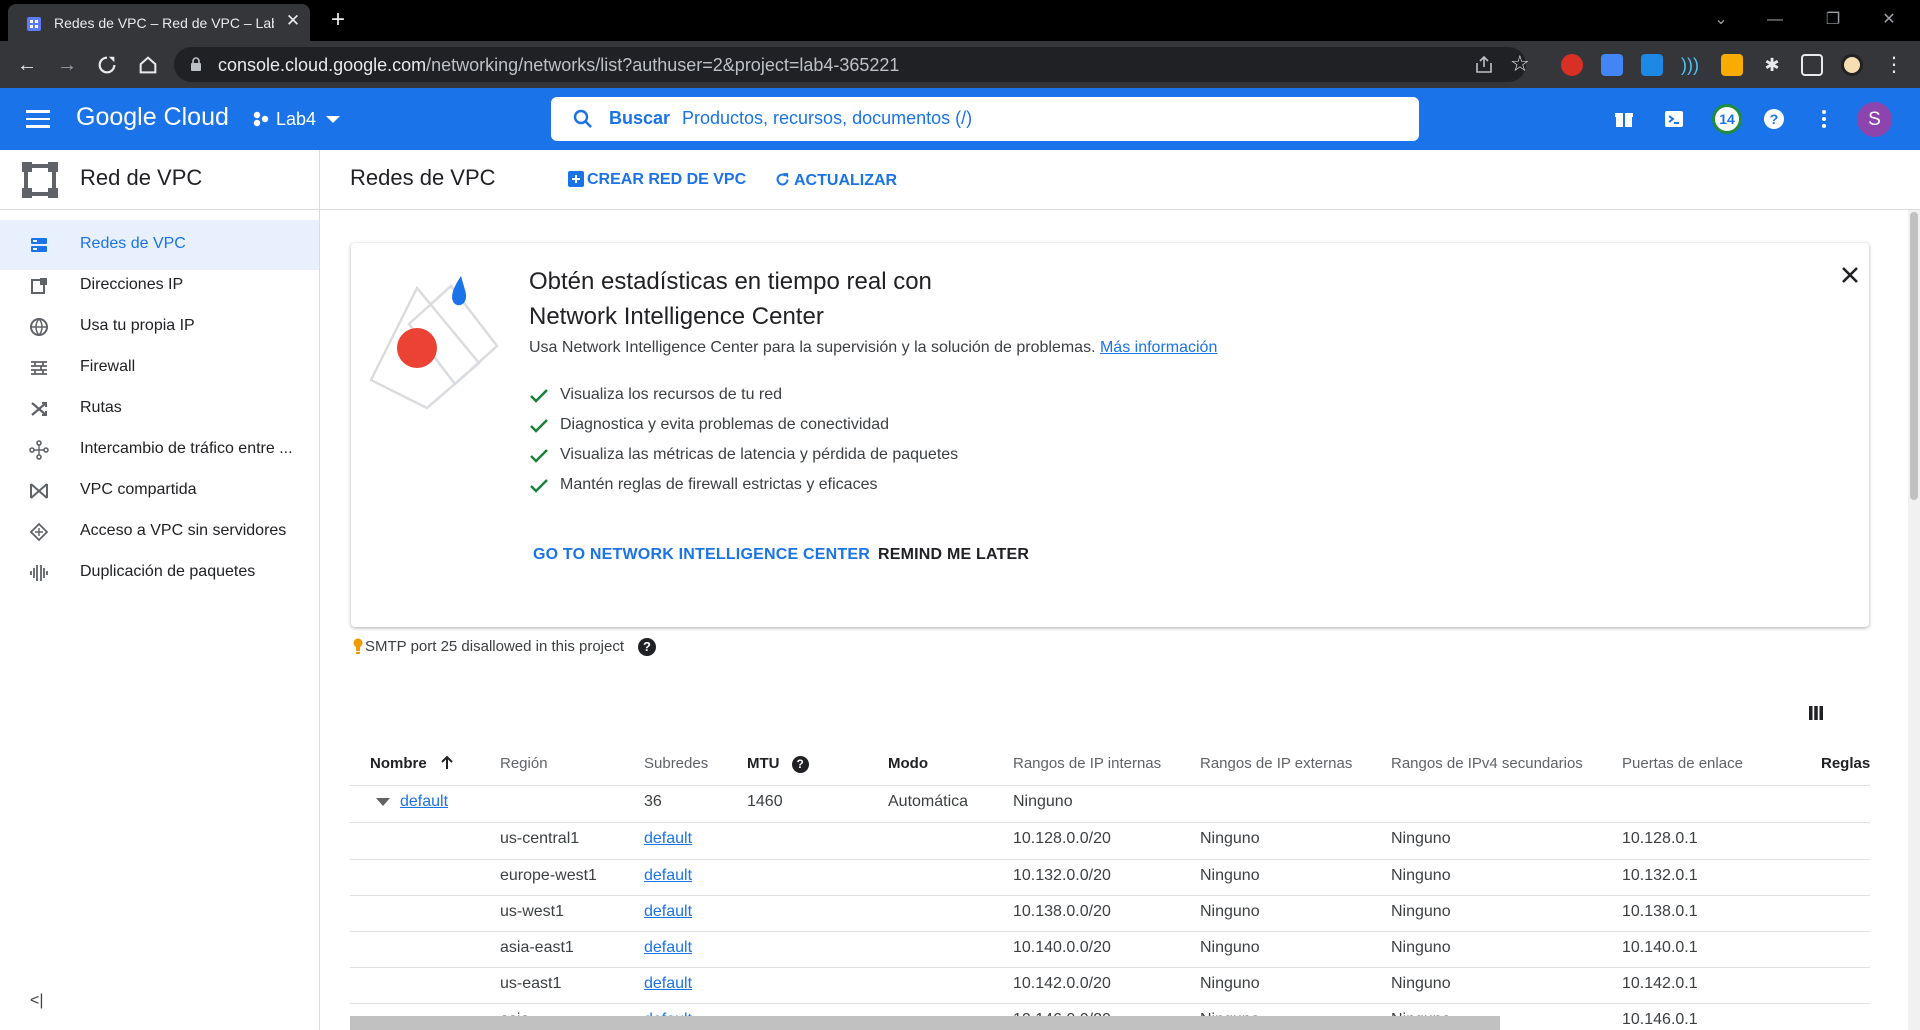 The height and width of the screenshot is (1030, 1920). I want to click on column-header-nombre: Nombre, so click(412, 763).